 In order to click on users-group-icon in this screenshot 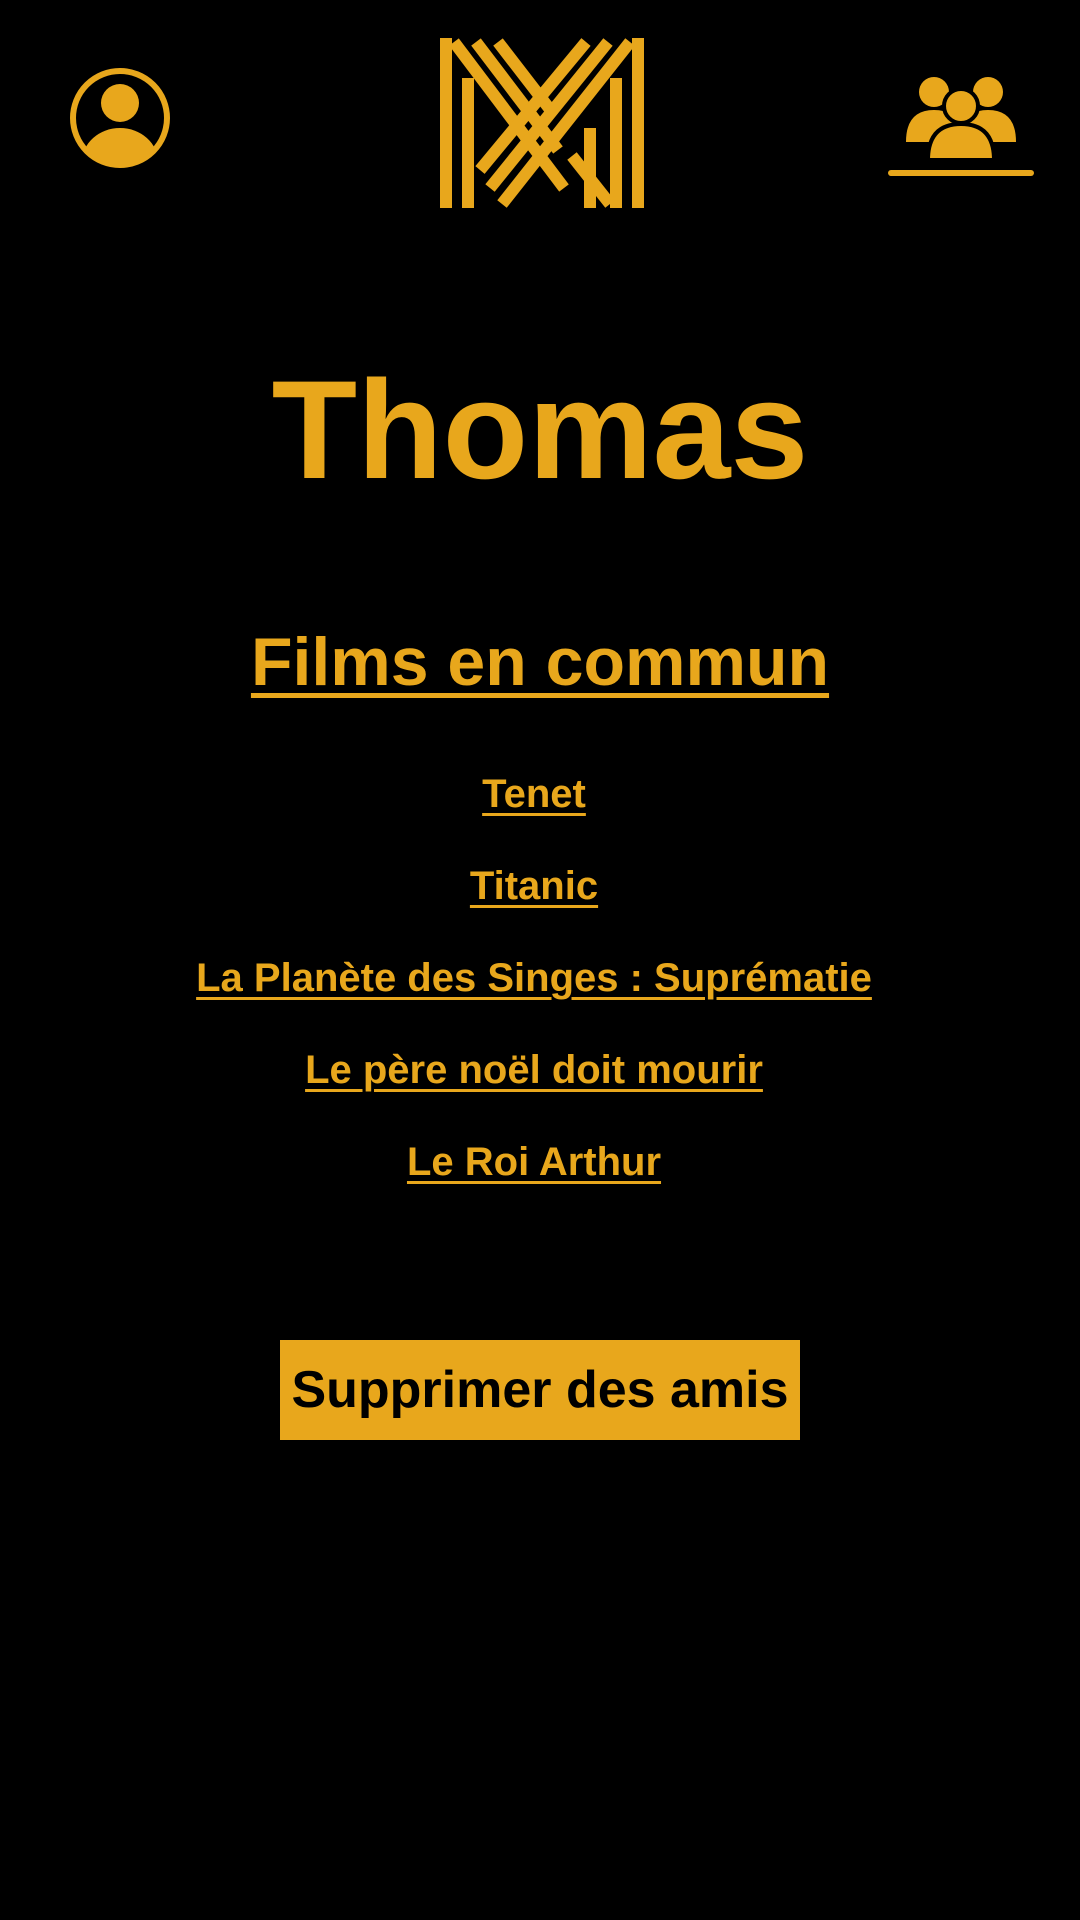, I will do `click(961, 119)`.